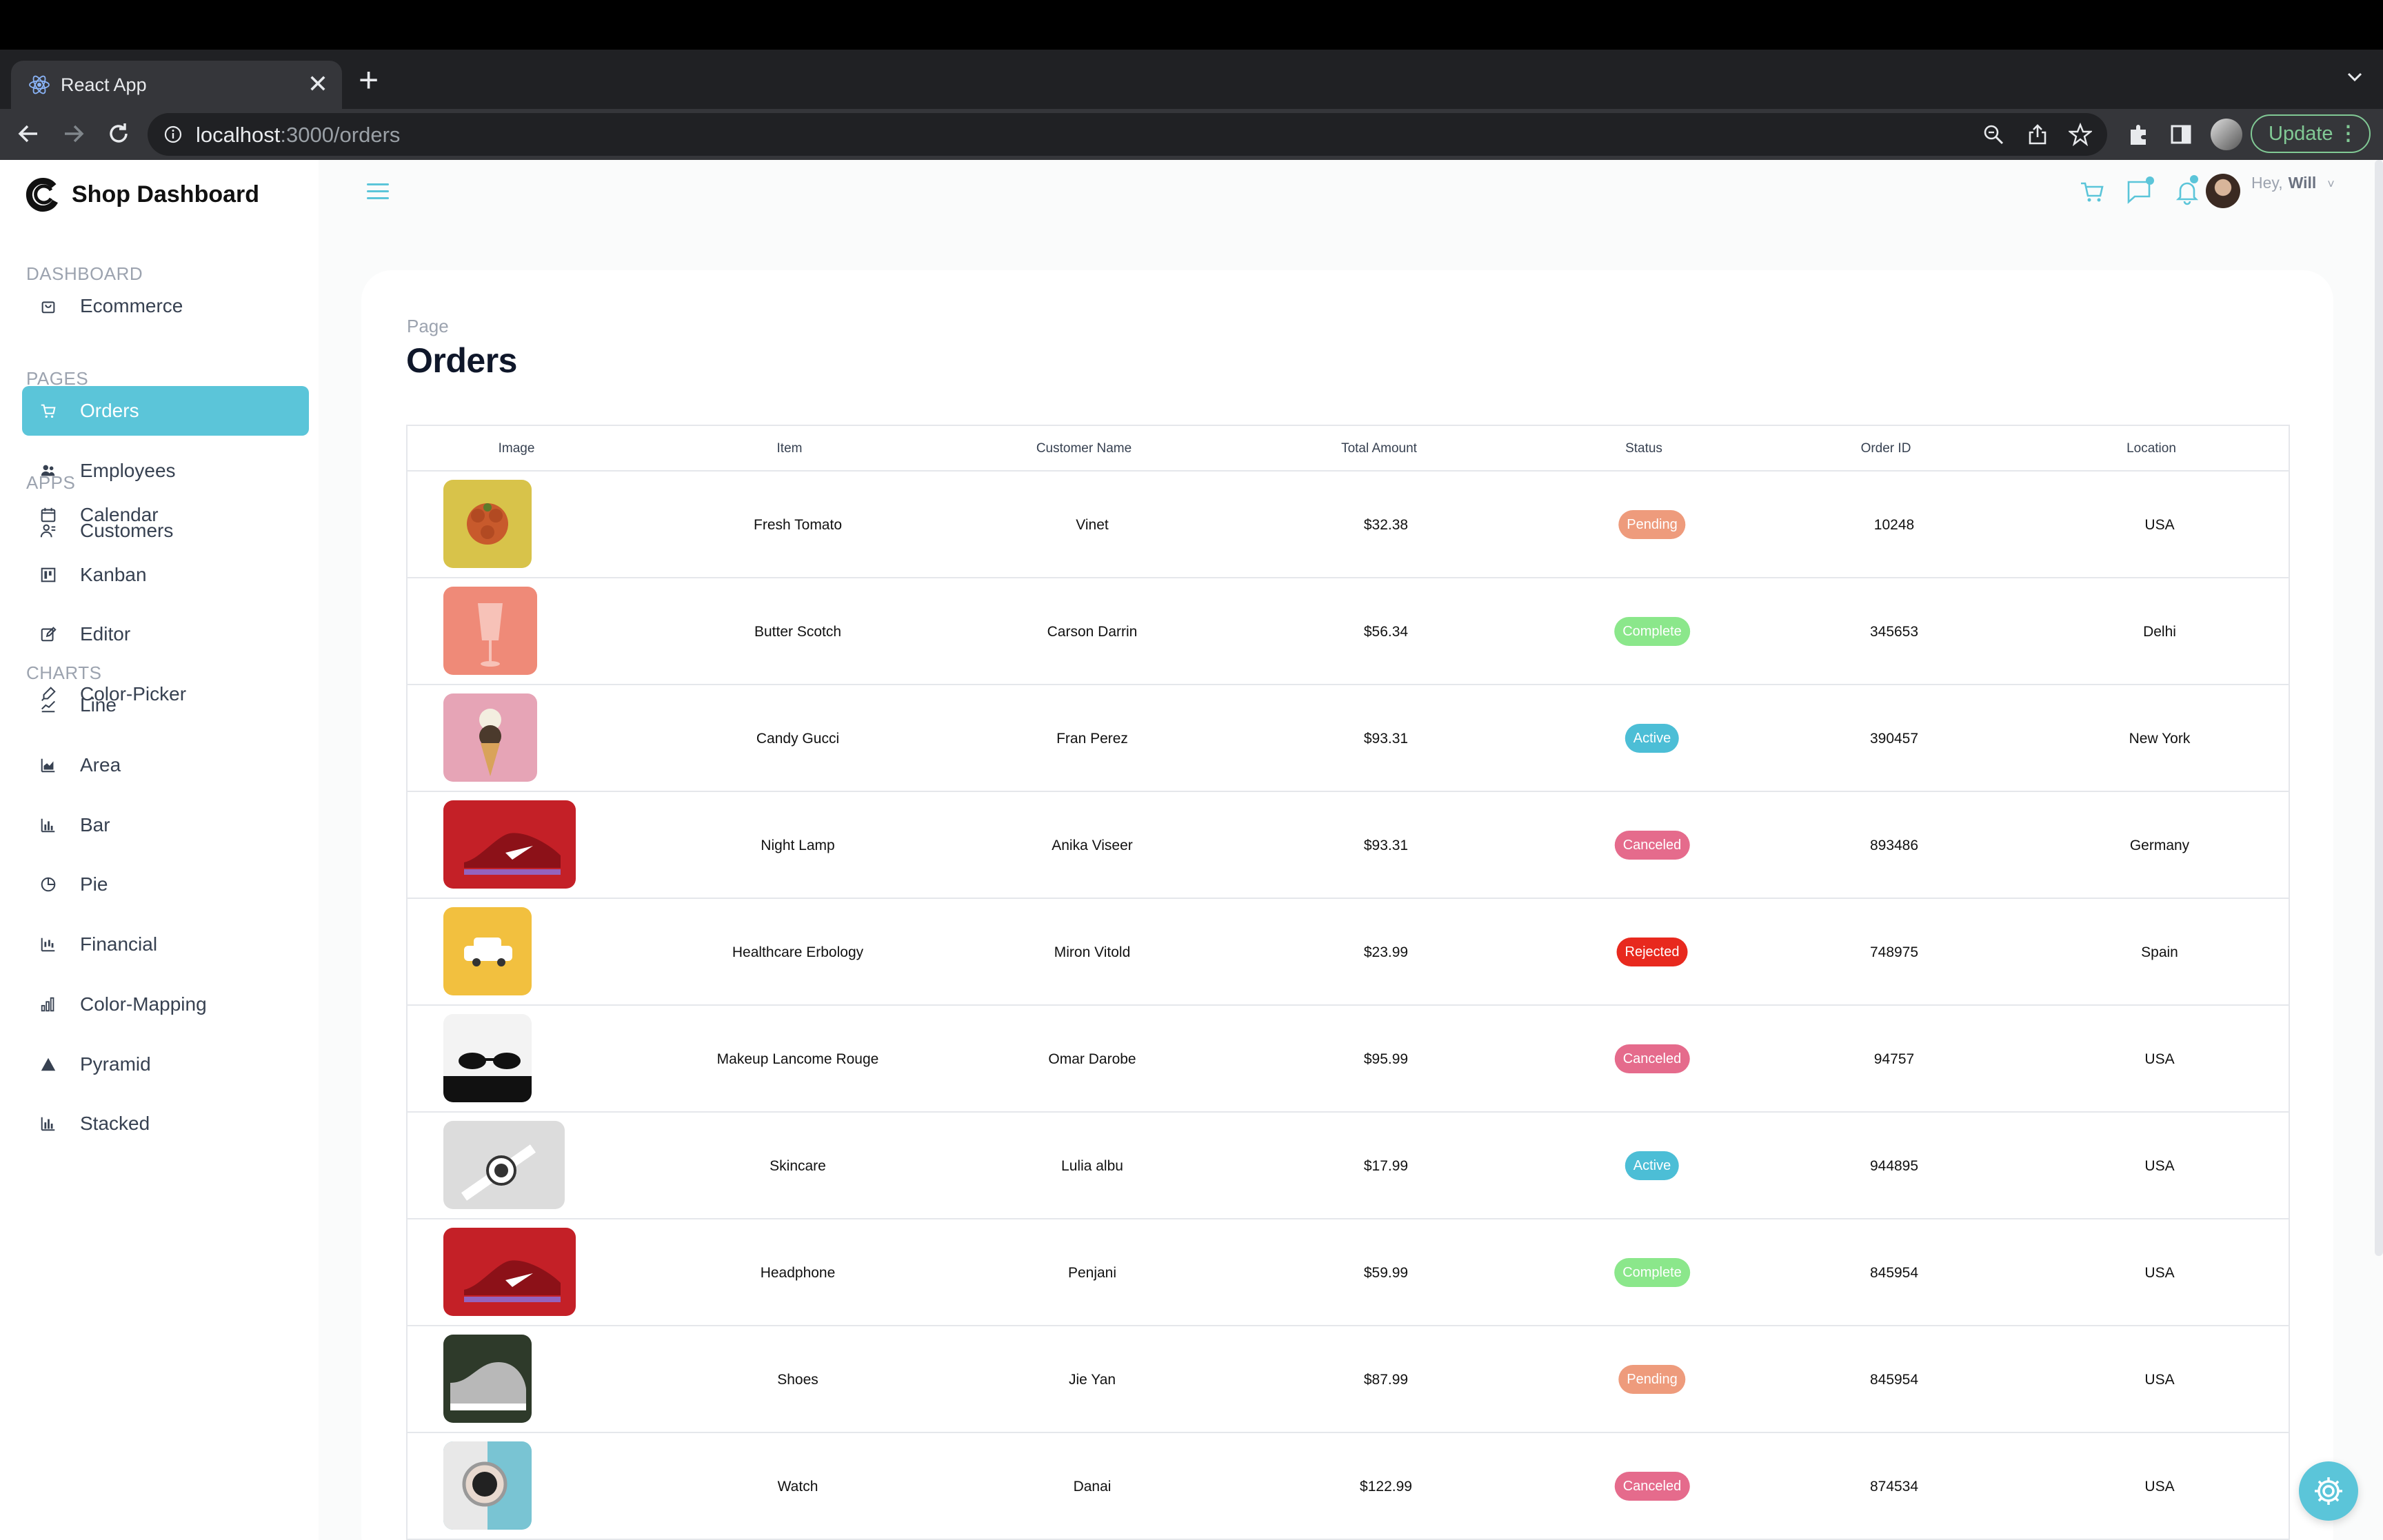 The height and width of the screenshot is (1540, 2383). Describe the element at coordinates (2037, 134) in the screenshot. I see `share-icon` at that location.